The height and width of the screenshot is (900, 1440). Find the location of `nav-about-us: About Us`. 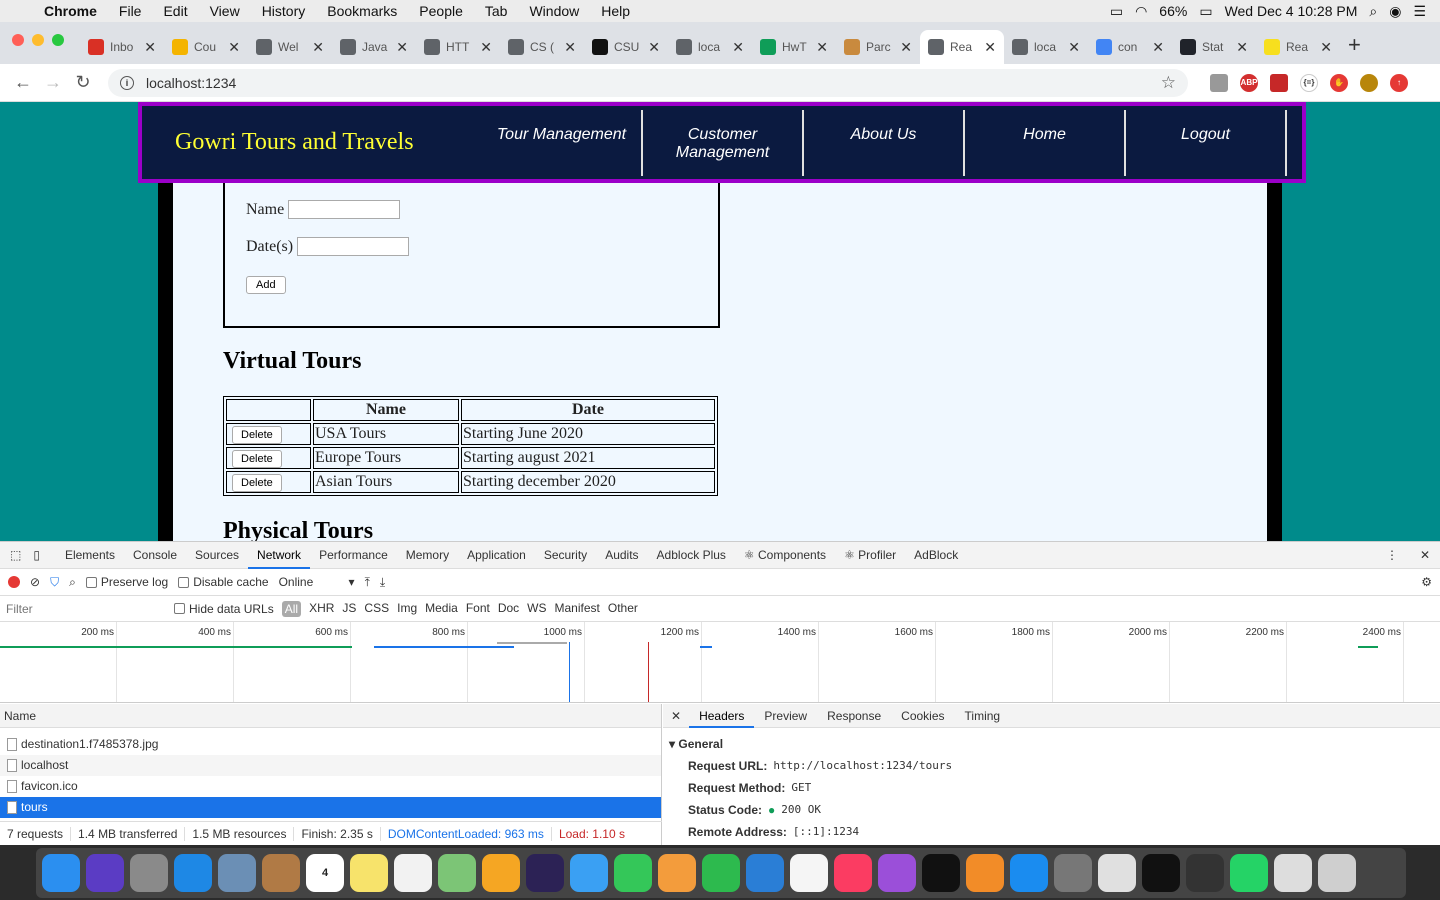

nav-about-us: About Us is located at coordinates (884, 142).